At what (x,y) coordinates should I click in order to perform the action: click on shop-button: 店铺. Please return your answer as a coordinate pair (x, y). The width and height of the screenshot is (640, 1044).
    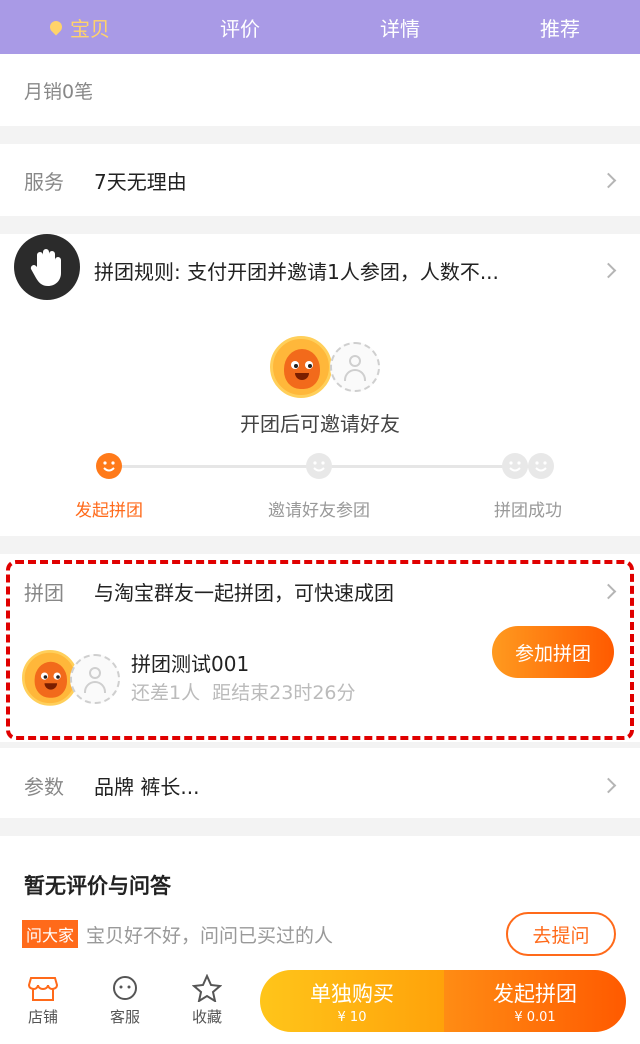
    Looking at the image, I should click on (43, 1000).